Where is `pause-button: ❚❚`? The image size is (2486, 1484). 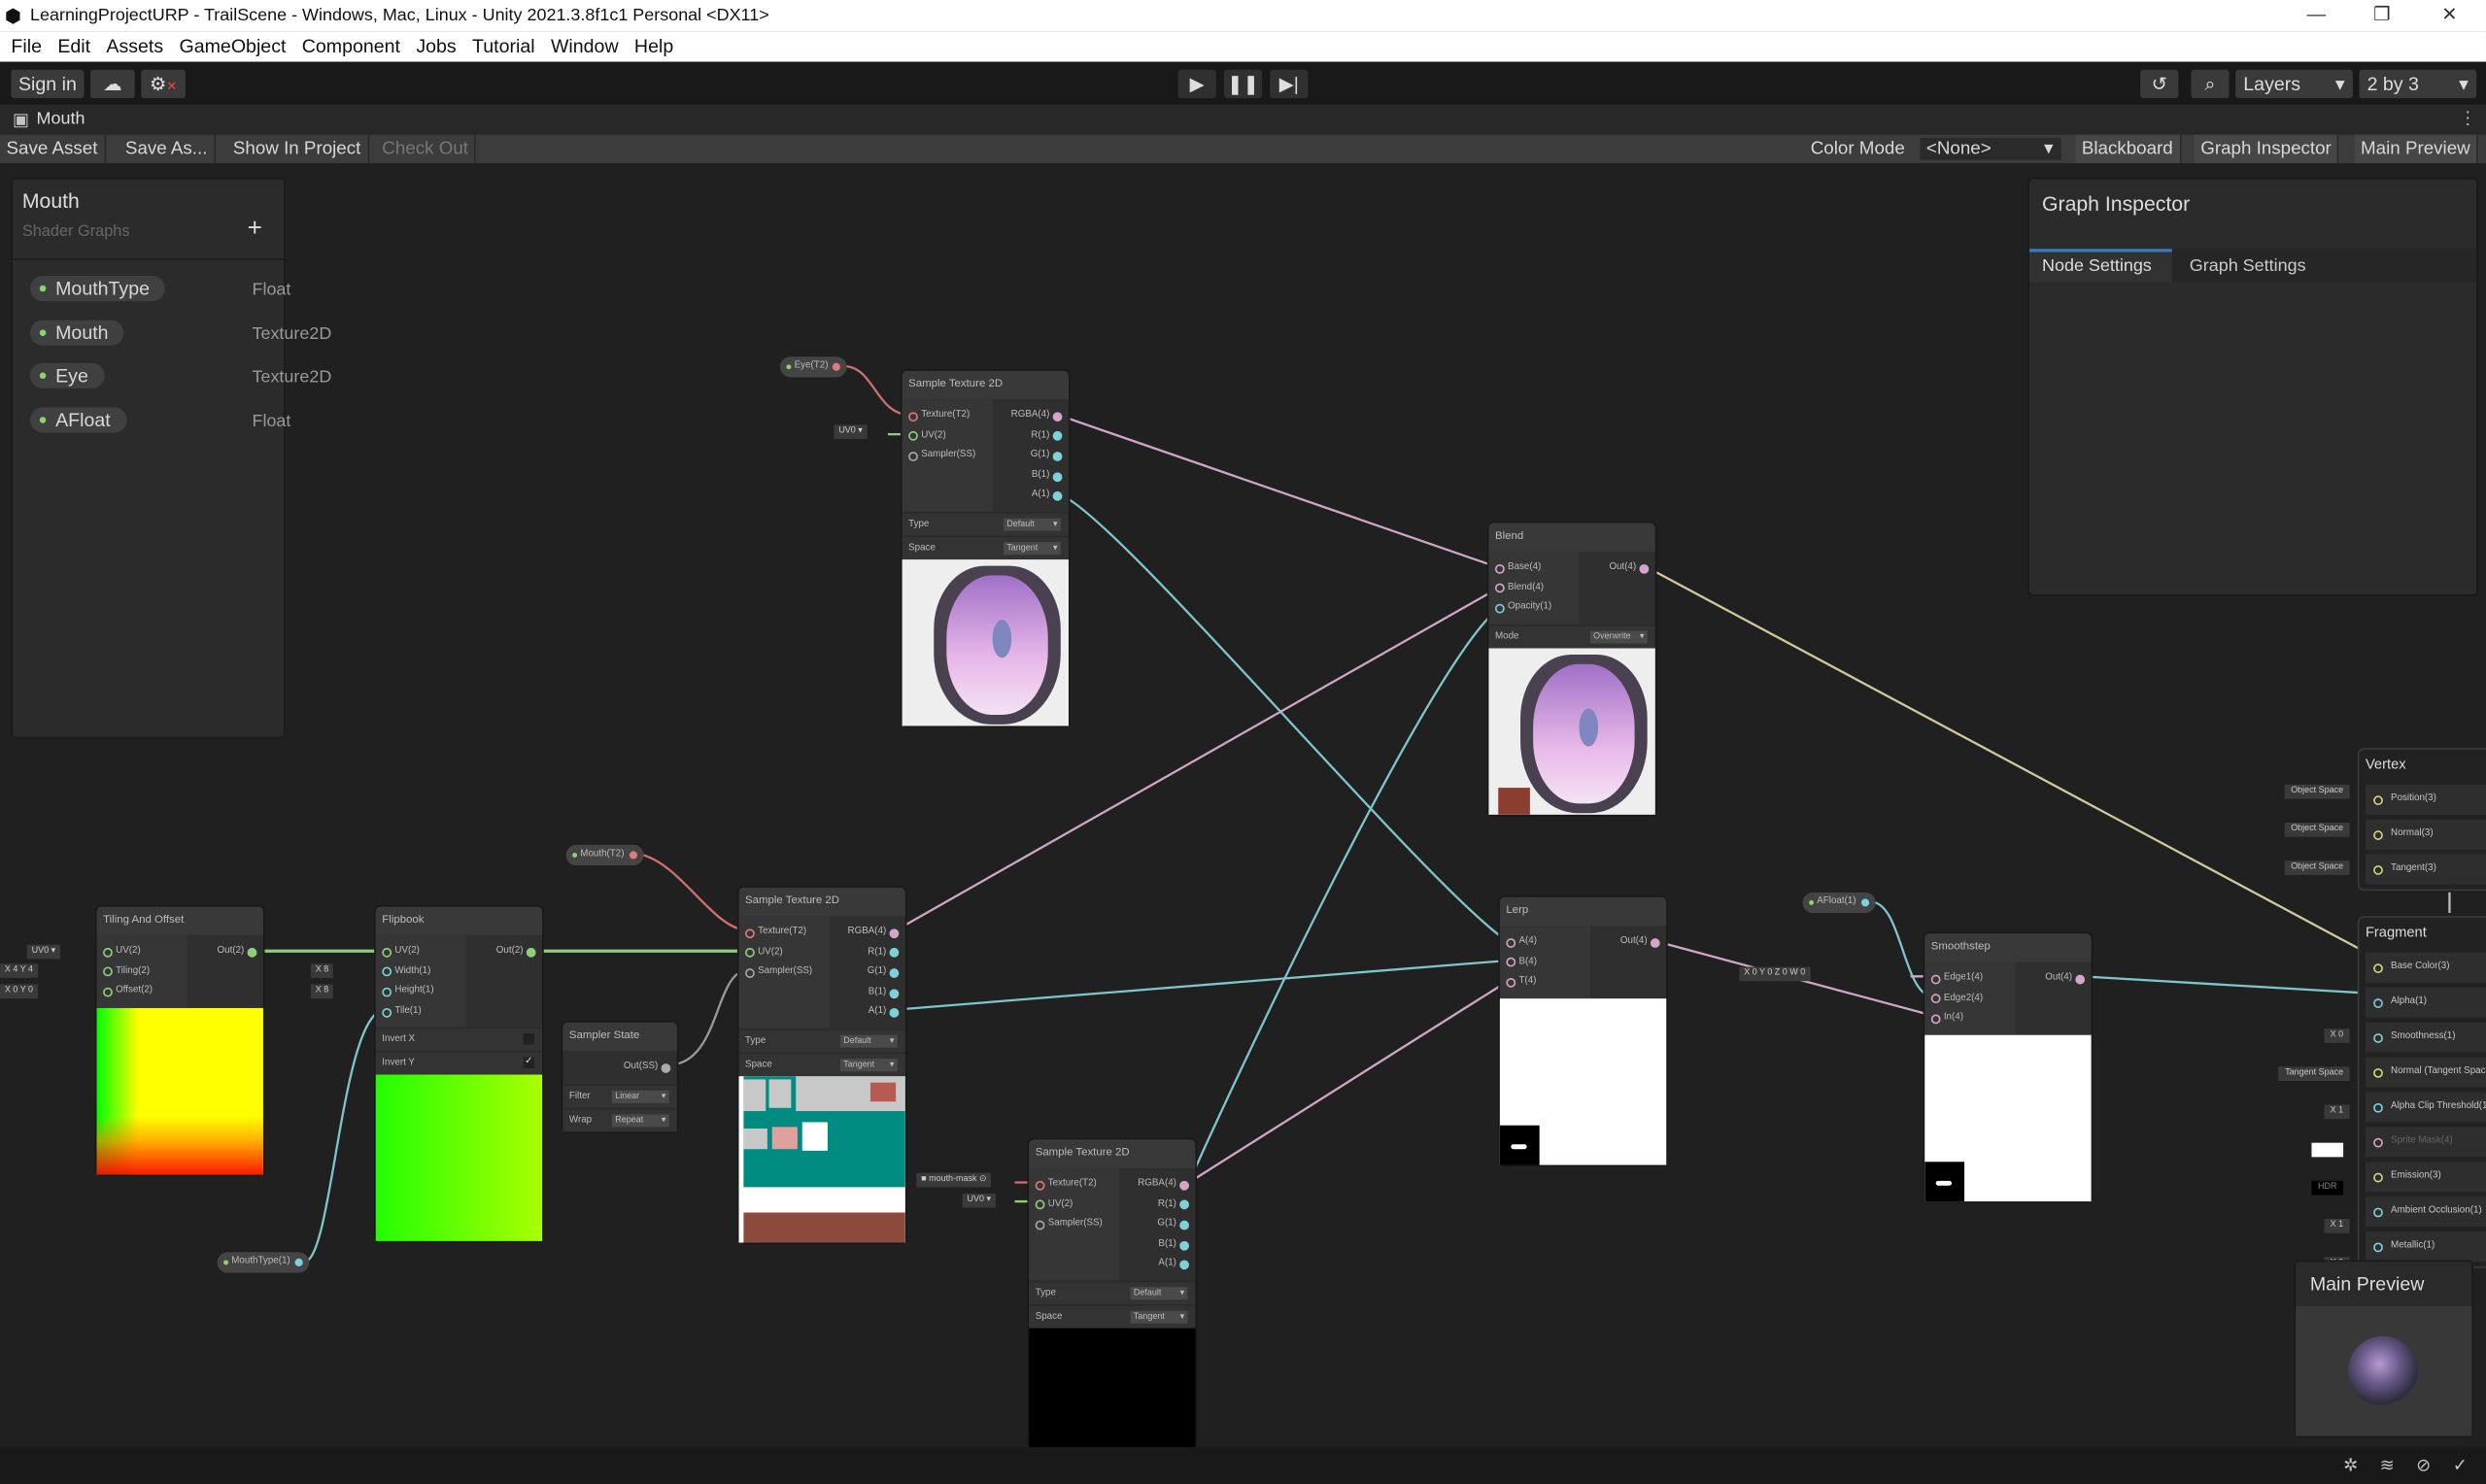
pause-button: ❚❚ is located at coordinates (1243, 84).